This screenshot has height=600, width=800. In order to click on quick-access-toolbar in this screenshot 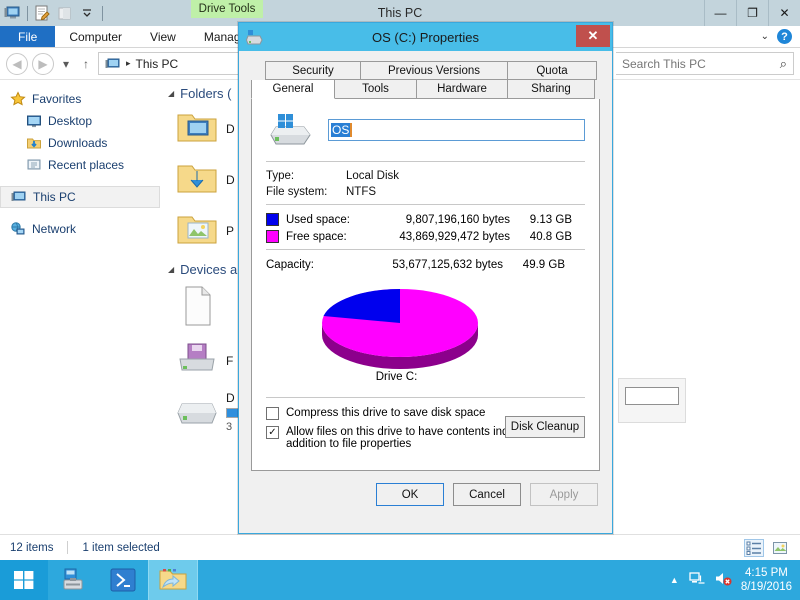, I will do `click(51, 13)`.